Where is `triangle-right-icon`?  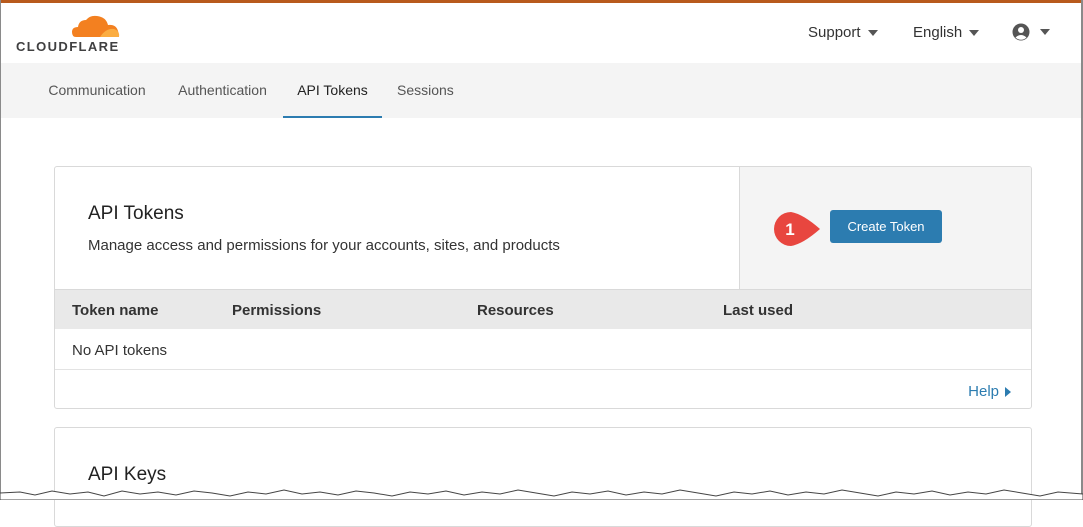 triangle-right-icon is located at coordinates (1008, 391).